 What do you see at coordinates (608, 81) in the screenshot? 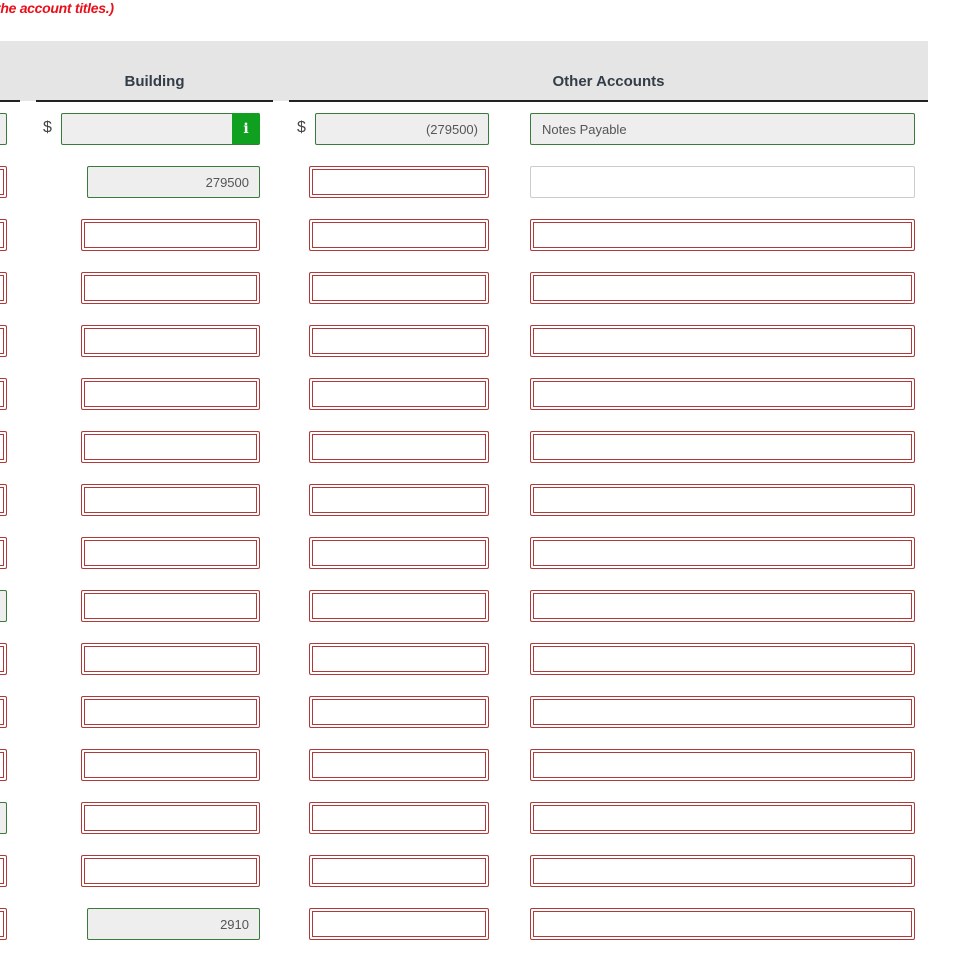
I see `column-header-other-accounts: Other Accounts` at bounding box center [608, 81].